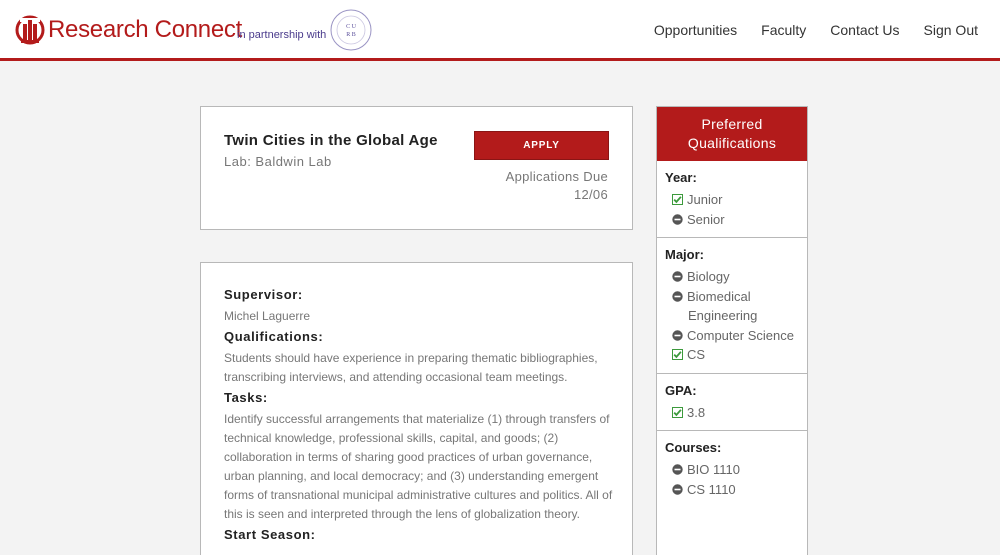 The width and height of the screenshot is (1000, 555). Describe the element at coordinates (274, 336) in the screenshot. I see `qualifications-label: Qualifications:` at that location.